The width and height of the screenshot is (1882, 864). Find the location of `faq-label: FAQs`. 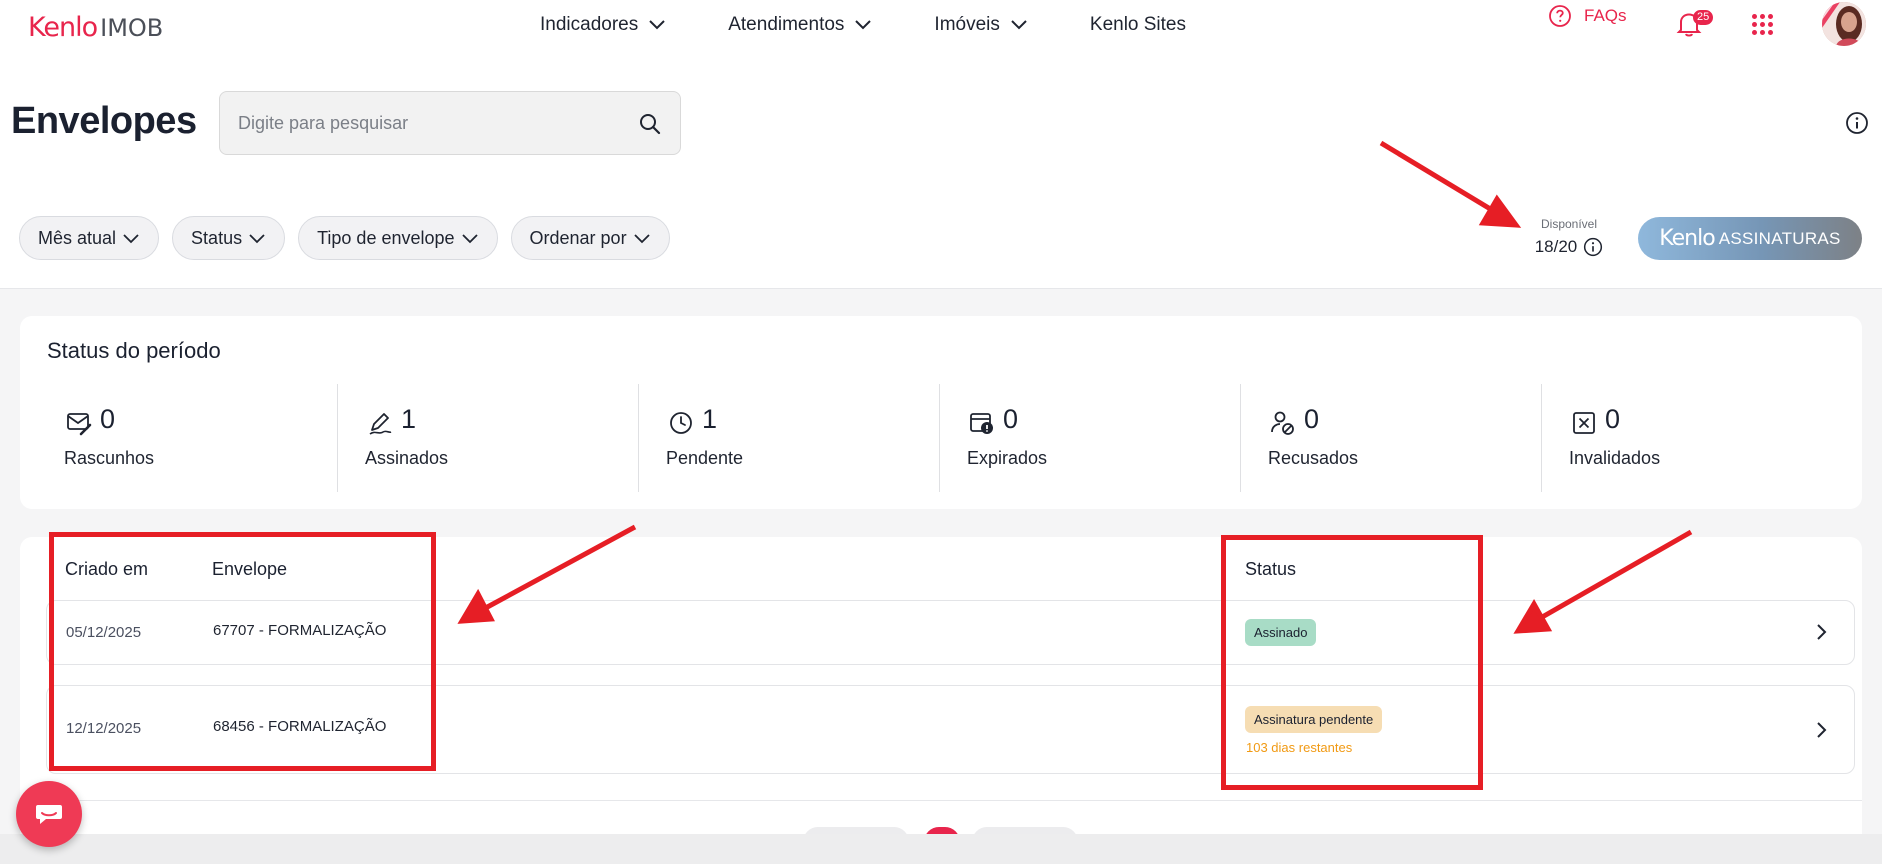

faq-label: FAQs is located at coordinates (1605, 15).